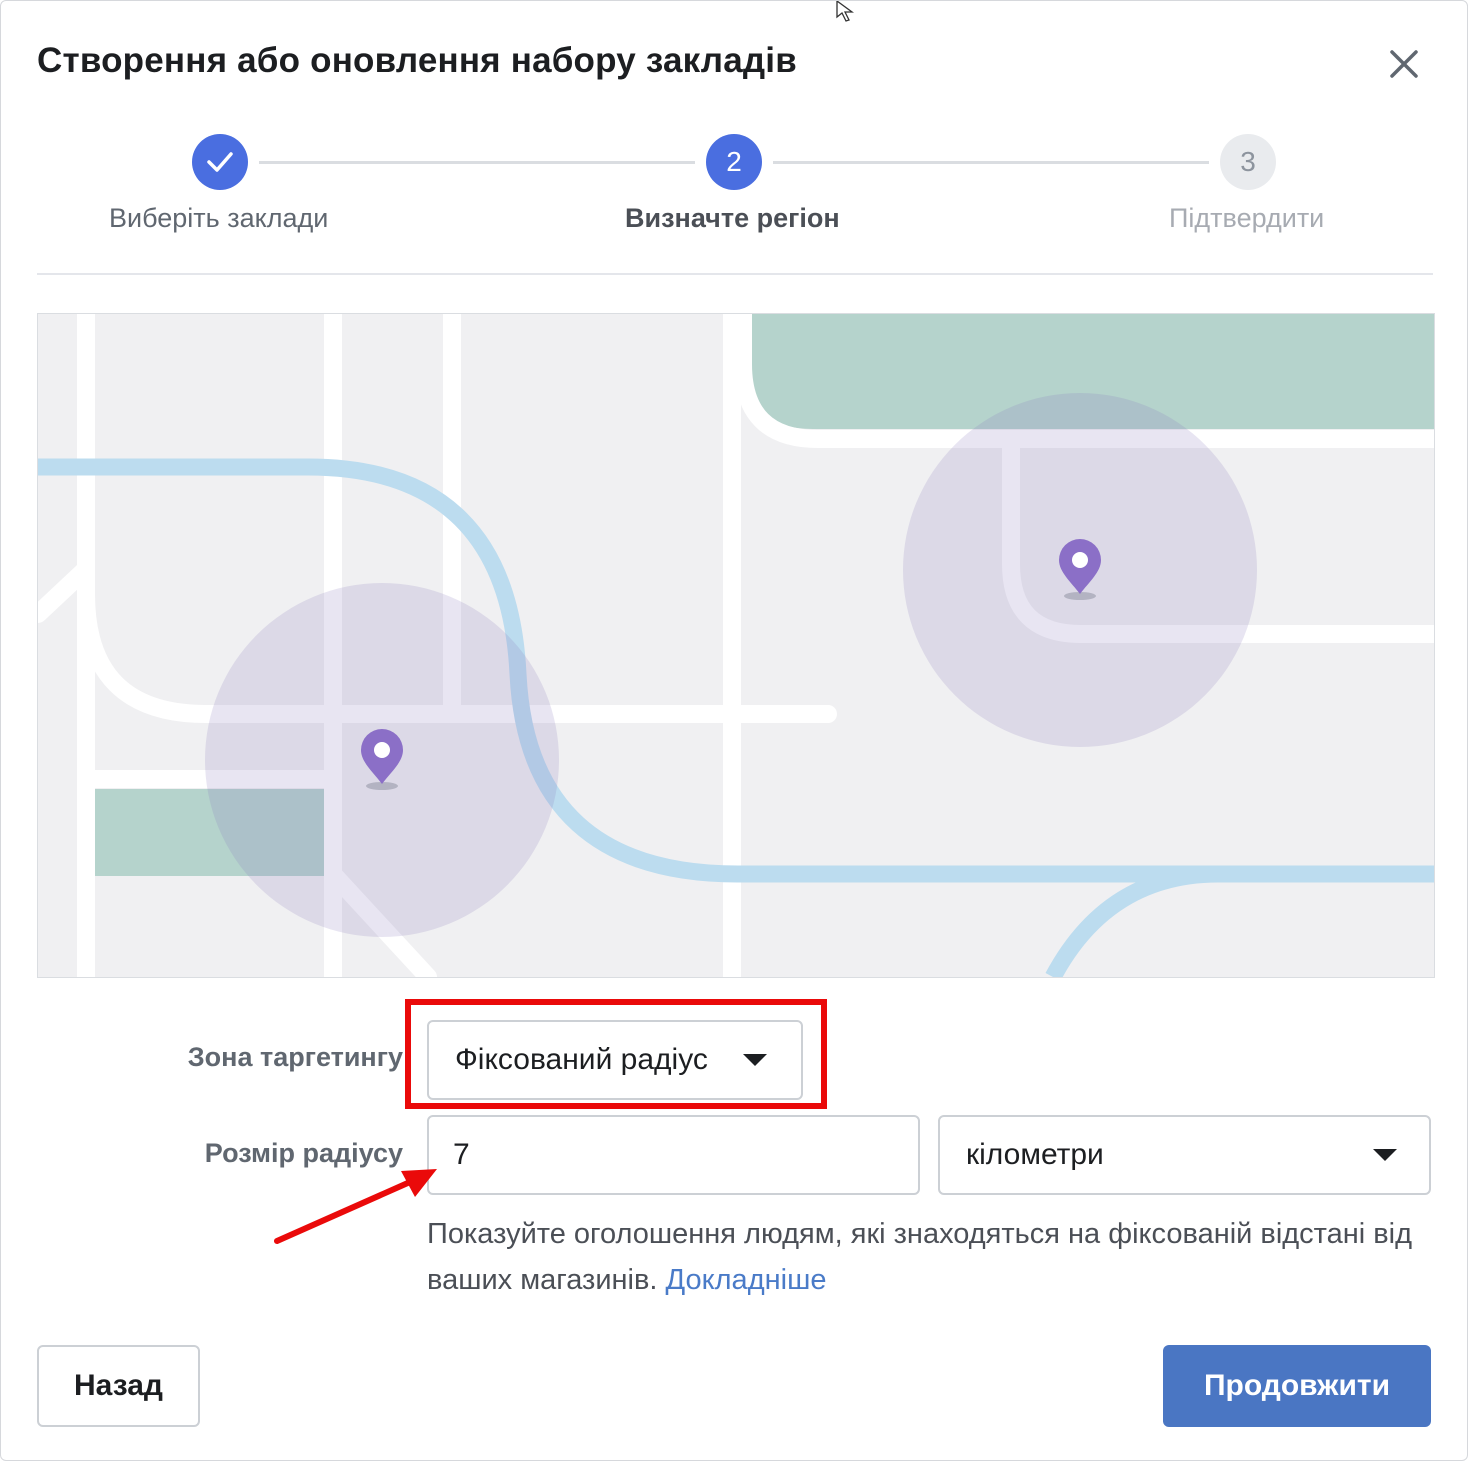  Describe the element at coordinates (616, 1054) in the screenshot. I see `annotation-highlight-box` at that location.